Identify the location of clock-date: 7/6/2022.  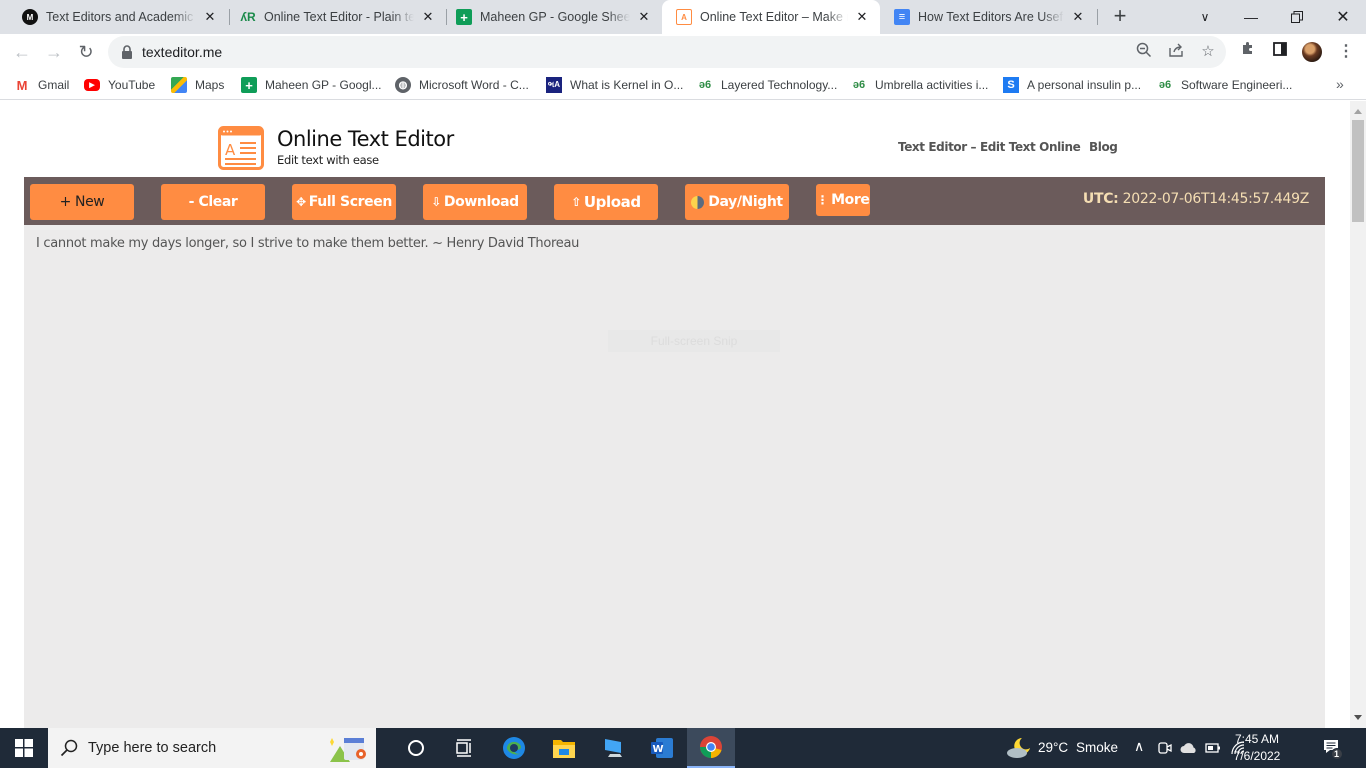
(1257, 756).